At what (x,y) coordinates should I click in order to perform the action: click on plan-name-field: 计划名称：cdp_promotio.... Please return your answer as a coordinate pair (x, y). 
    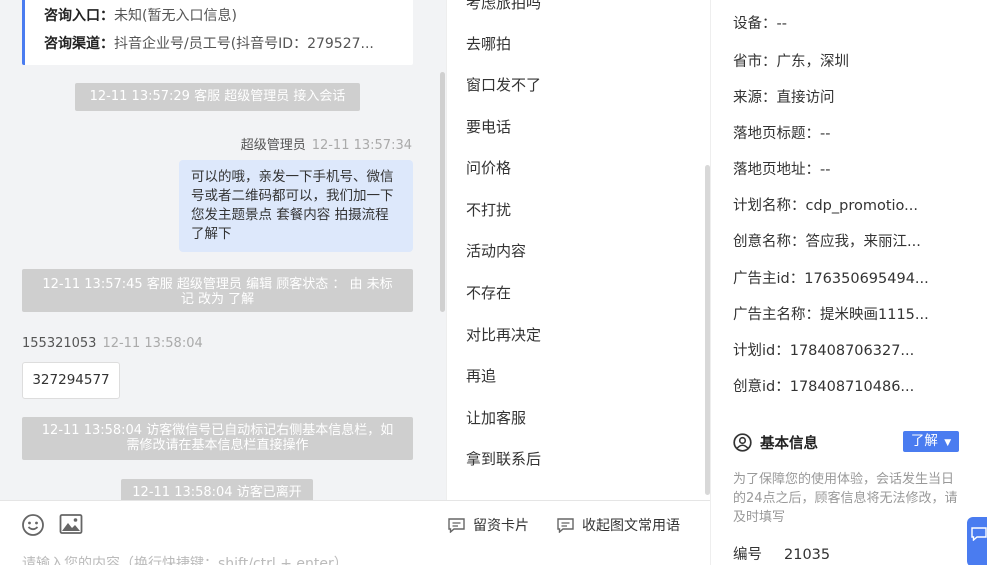
    Looking at the image, I should click on (826, 206).